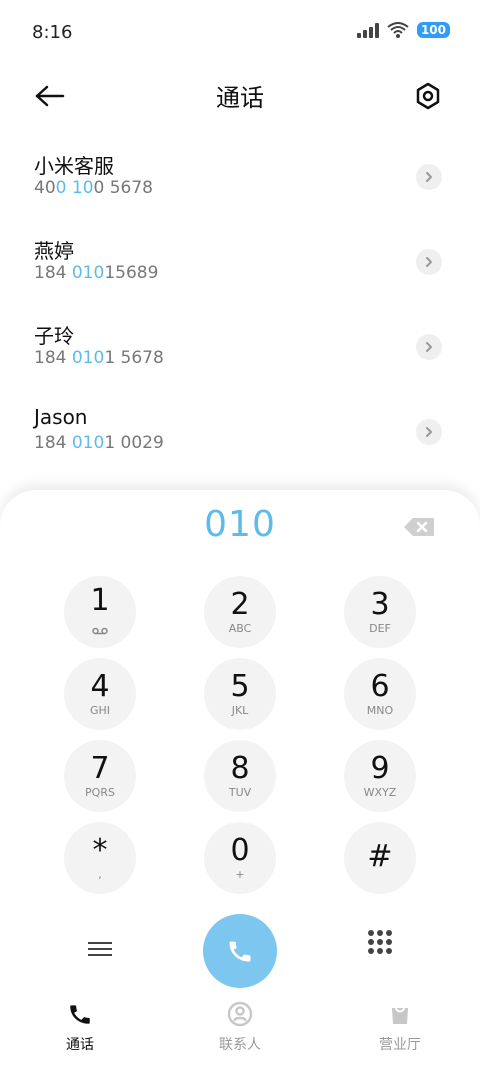 This screenshot has width=480, height=1067. What do you see at coordinates (100, 850) in the screenshot?
I see `key-digit: *` at bounding box center [100, 850].